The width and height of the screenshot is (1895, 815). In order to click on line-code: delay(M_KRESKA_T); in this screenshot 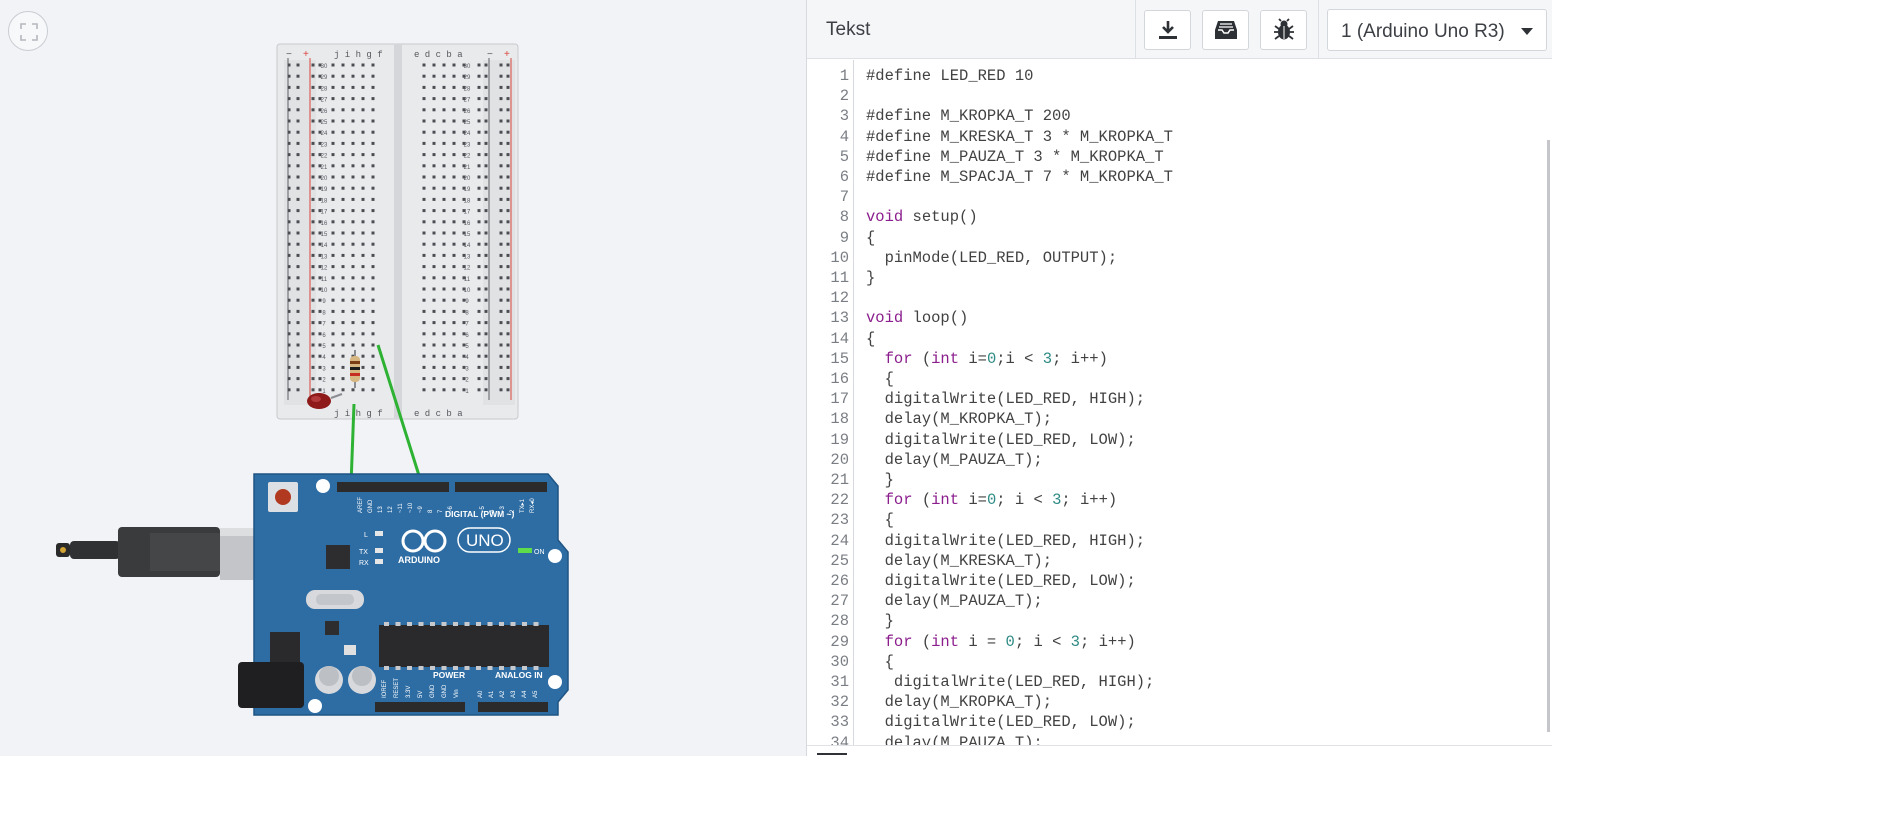, I will do `click(959, 561)`.